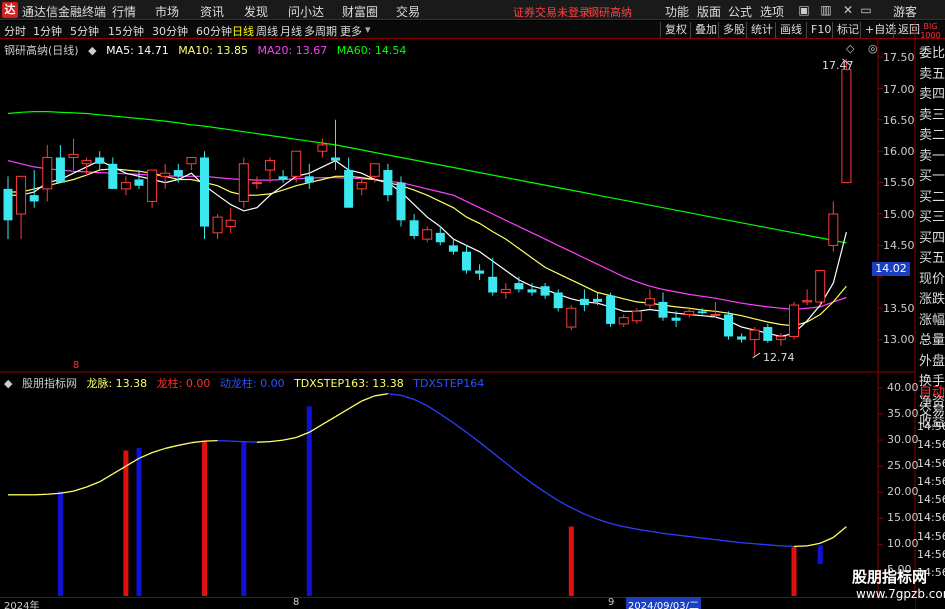 The height and width of the screenshot is (609, 945). Describe the element at coordinates (931, 341) in the screenshot. I see `quote-volume: 总量` at that location.